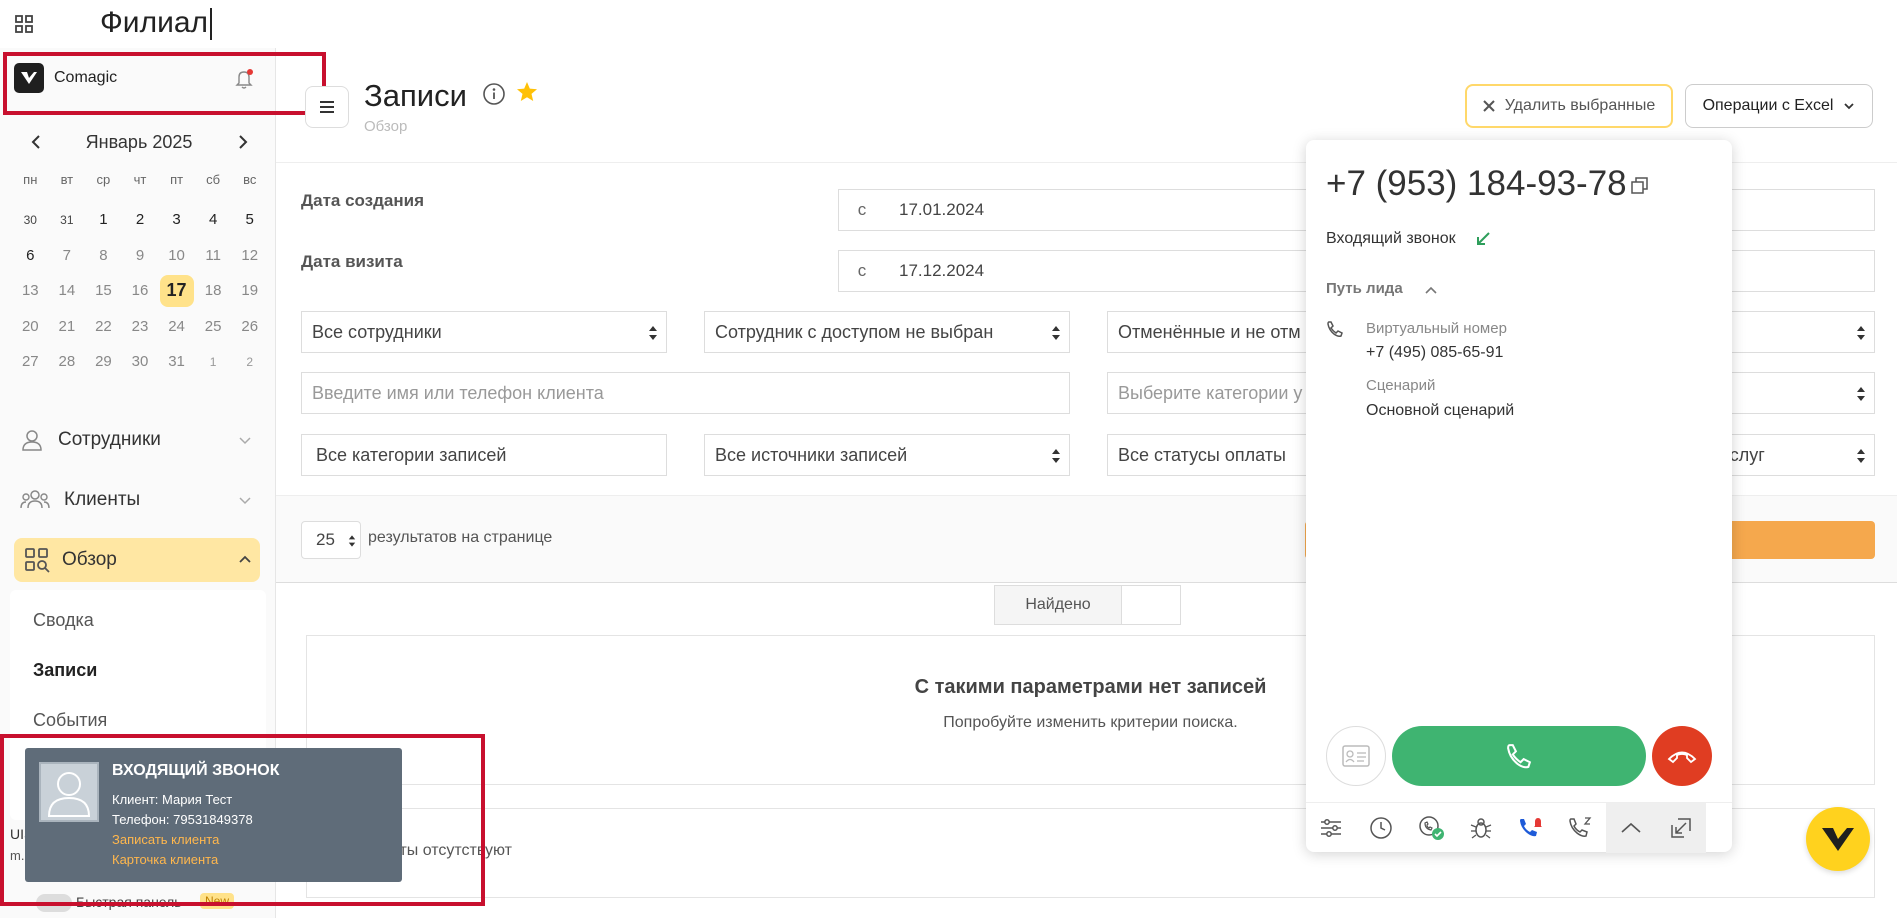 The width and height of the screenshot is (1897, 918). I want to click on calendar-day: 26, so click(249, 327).